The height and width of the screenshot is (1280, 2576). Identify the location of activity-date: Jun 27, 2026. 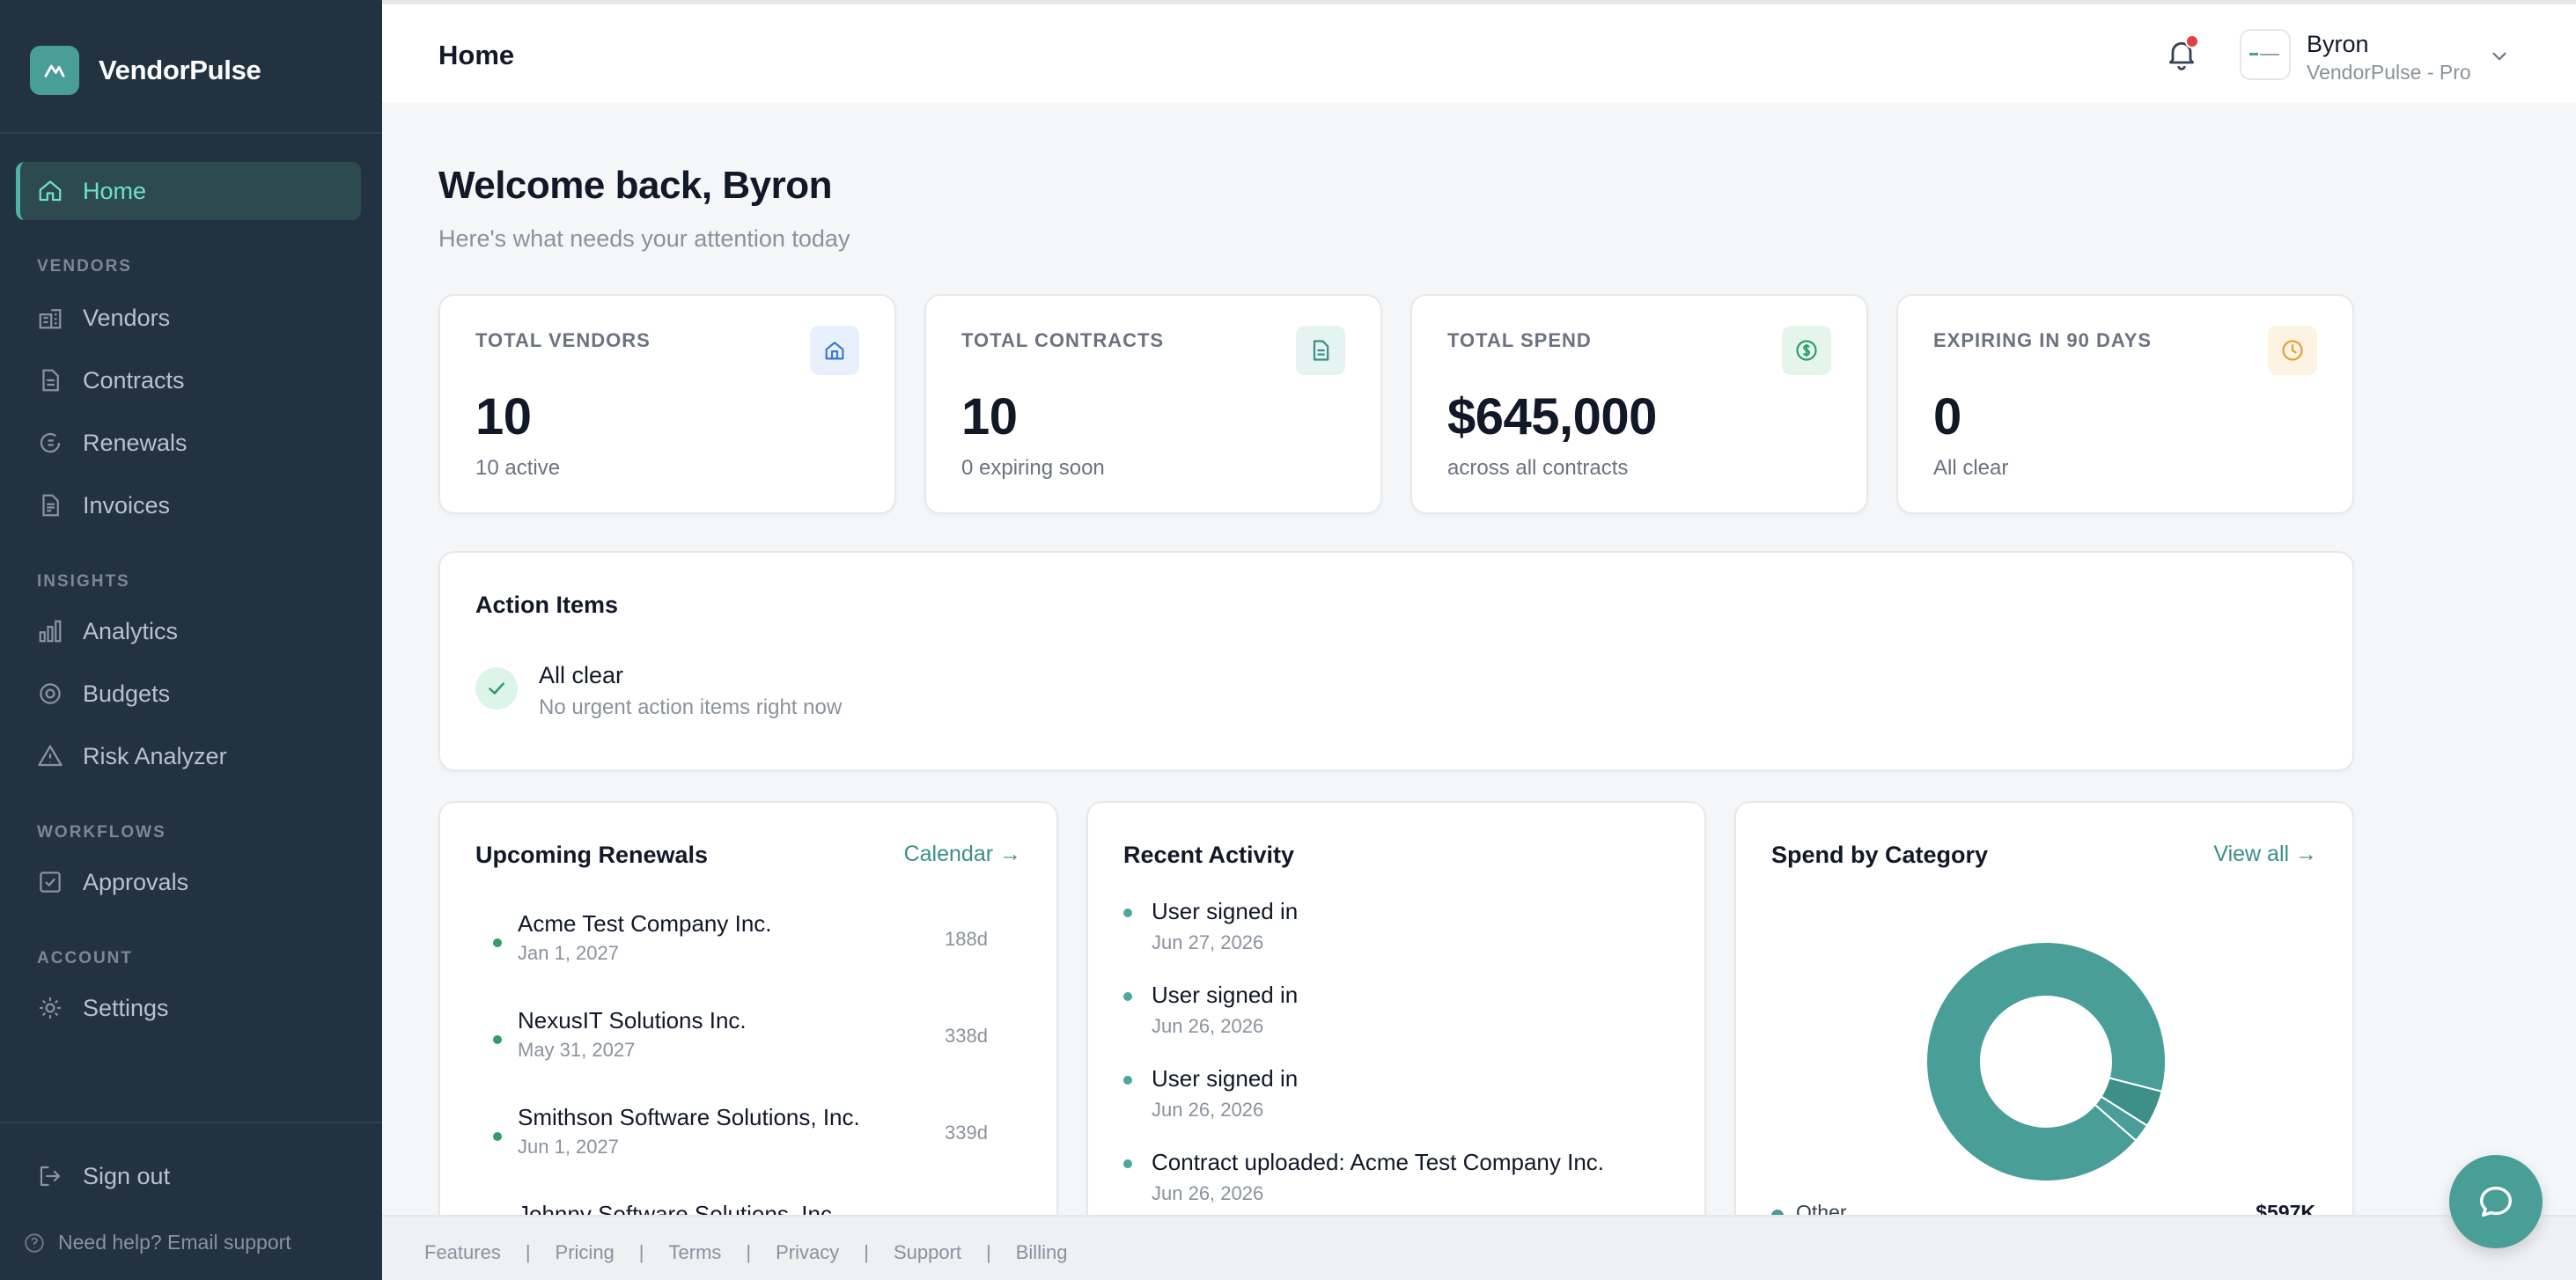
(1208, 942).